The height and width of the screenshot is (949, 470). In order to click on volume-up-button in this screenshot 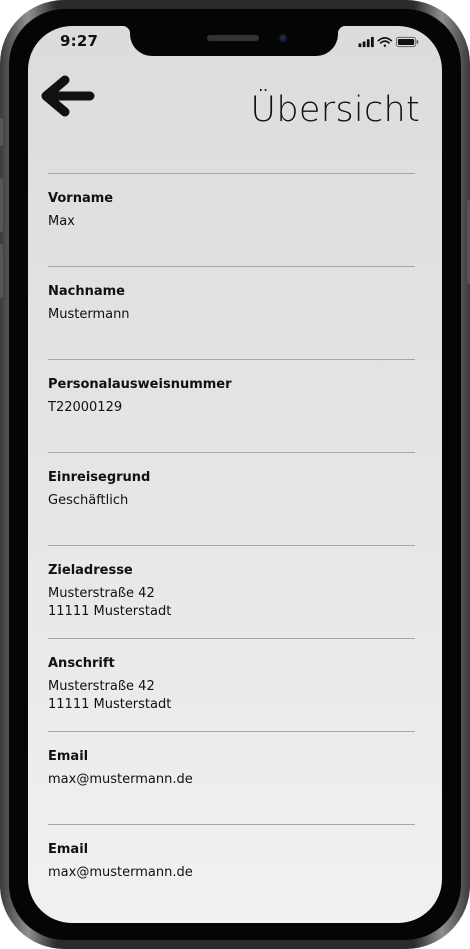, I will do `click(1, 205)`.